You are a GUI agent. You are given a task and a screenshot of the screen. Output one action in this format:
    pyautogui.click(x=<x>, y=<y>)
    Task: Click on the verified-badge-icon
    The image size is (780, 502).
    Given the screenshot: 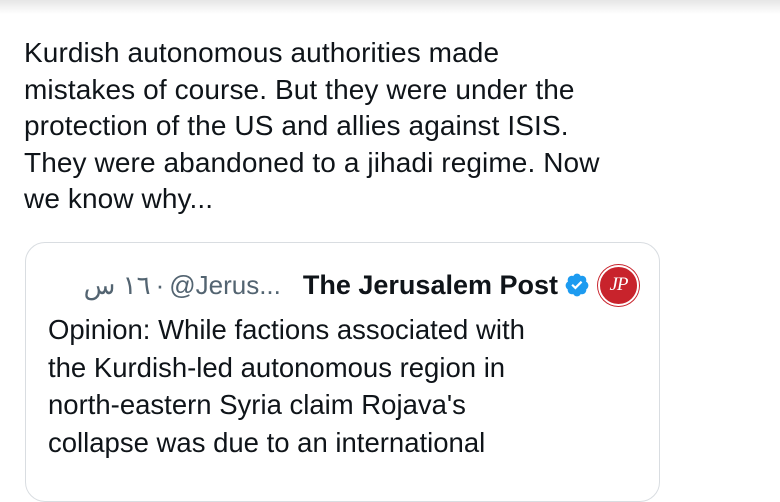 What is the action you would take?
    pyautogui.click(x=577, y=285)
    